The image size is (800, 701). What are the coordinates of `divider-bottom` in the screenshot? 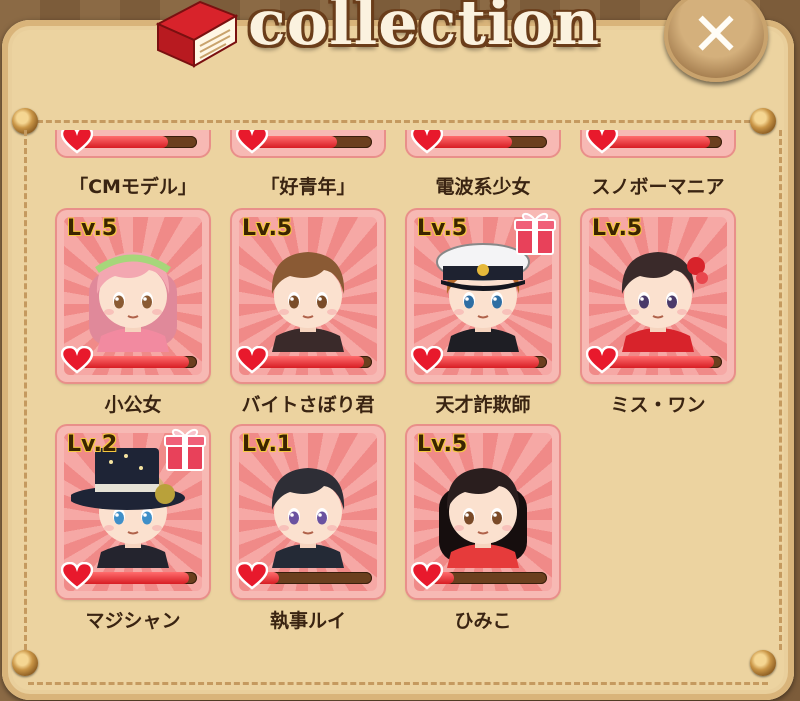 It's located at (398, 683).